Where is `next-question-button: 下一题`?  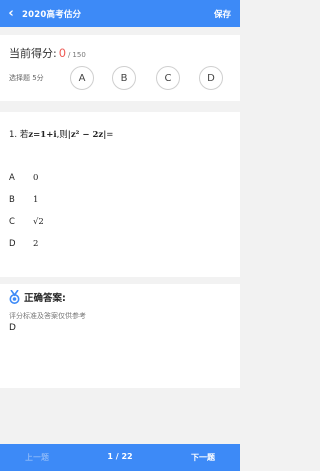 next-question-button: 下一题 is located at coordinates (203, 457).